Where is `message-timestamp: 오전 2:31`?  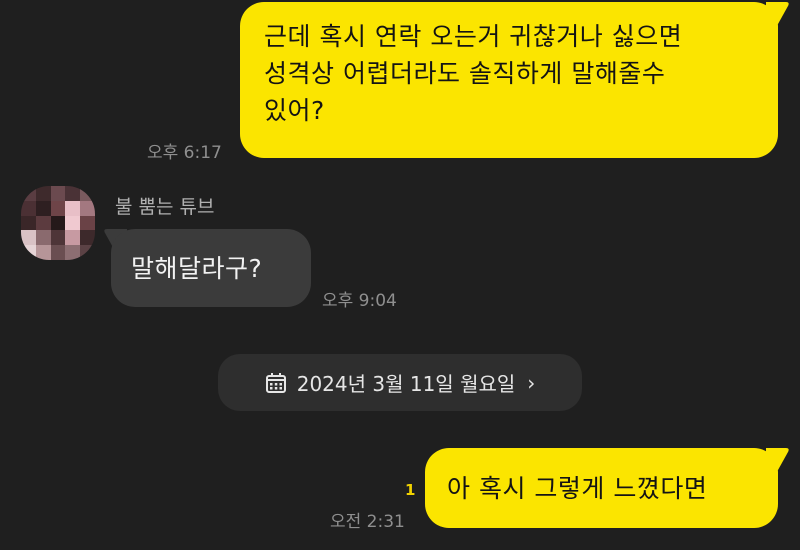 message-timestamp: 오전 2:31 is located at coordinates (367, 522).